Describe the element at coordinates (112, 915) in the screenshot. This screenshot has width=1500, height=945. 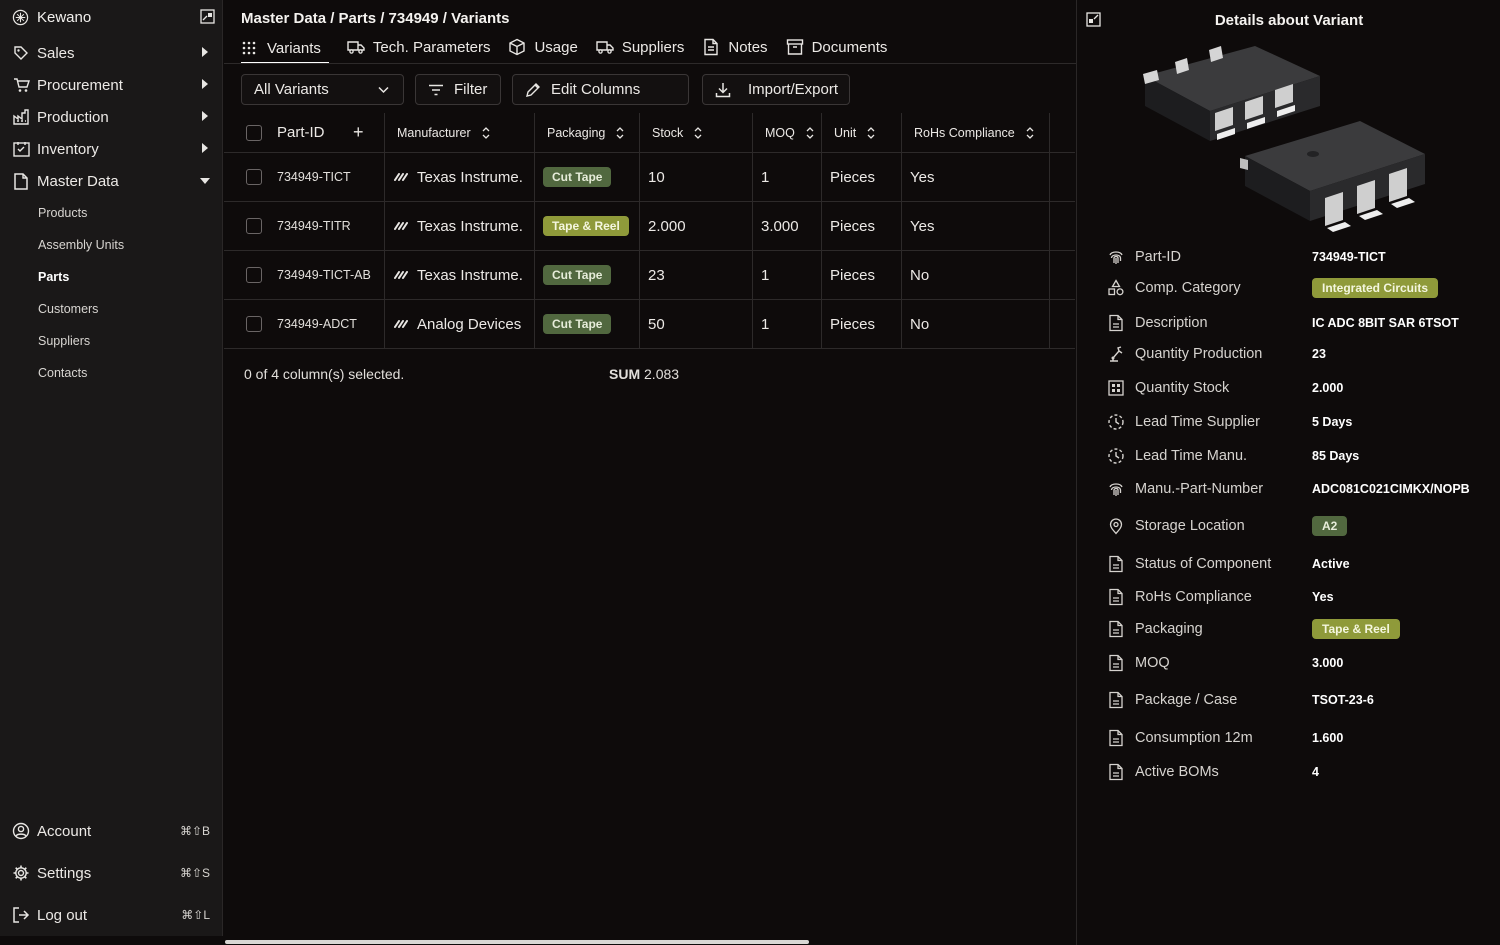
I see `logout-button: Log out ⌘⇧L` at that location.